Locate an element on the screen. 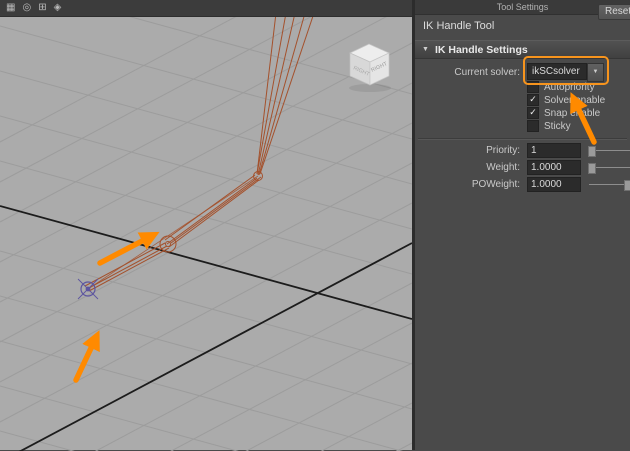 The width and height of the screenshot is (630, 451). checkbox-snap-enable: ✓ is located at coordinates (533, 113).